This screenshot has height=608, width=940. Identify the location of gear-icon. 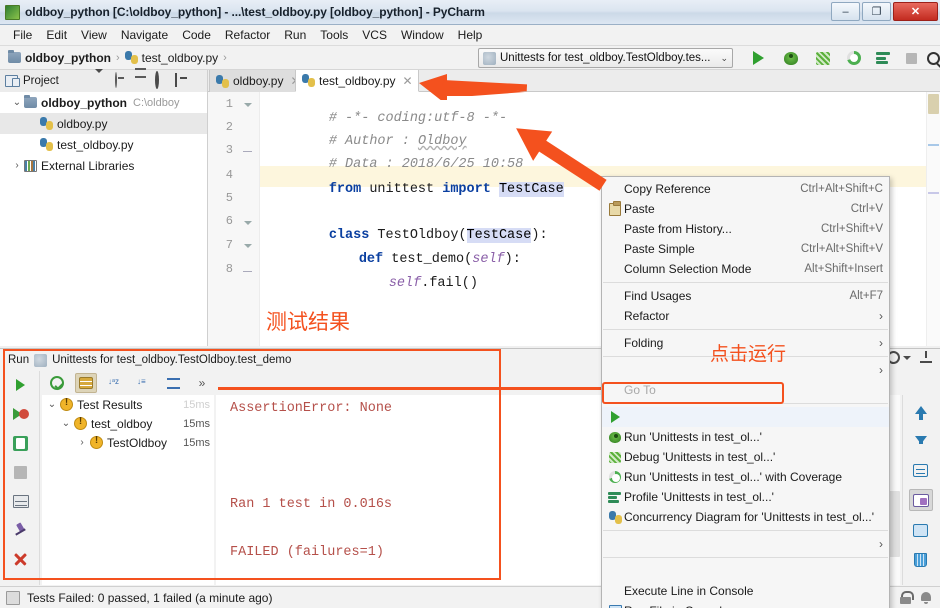
(162, 80).